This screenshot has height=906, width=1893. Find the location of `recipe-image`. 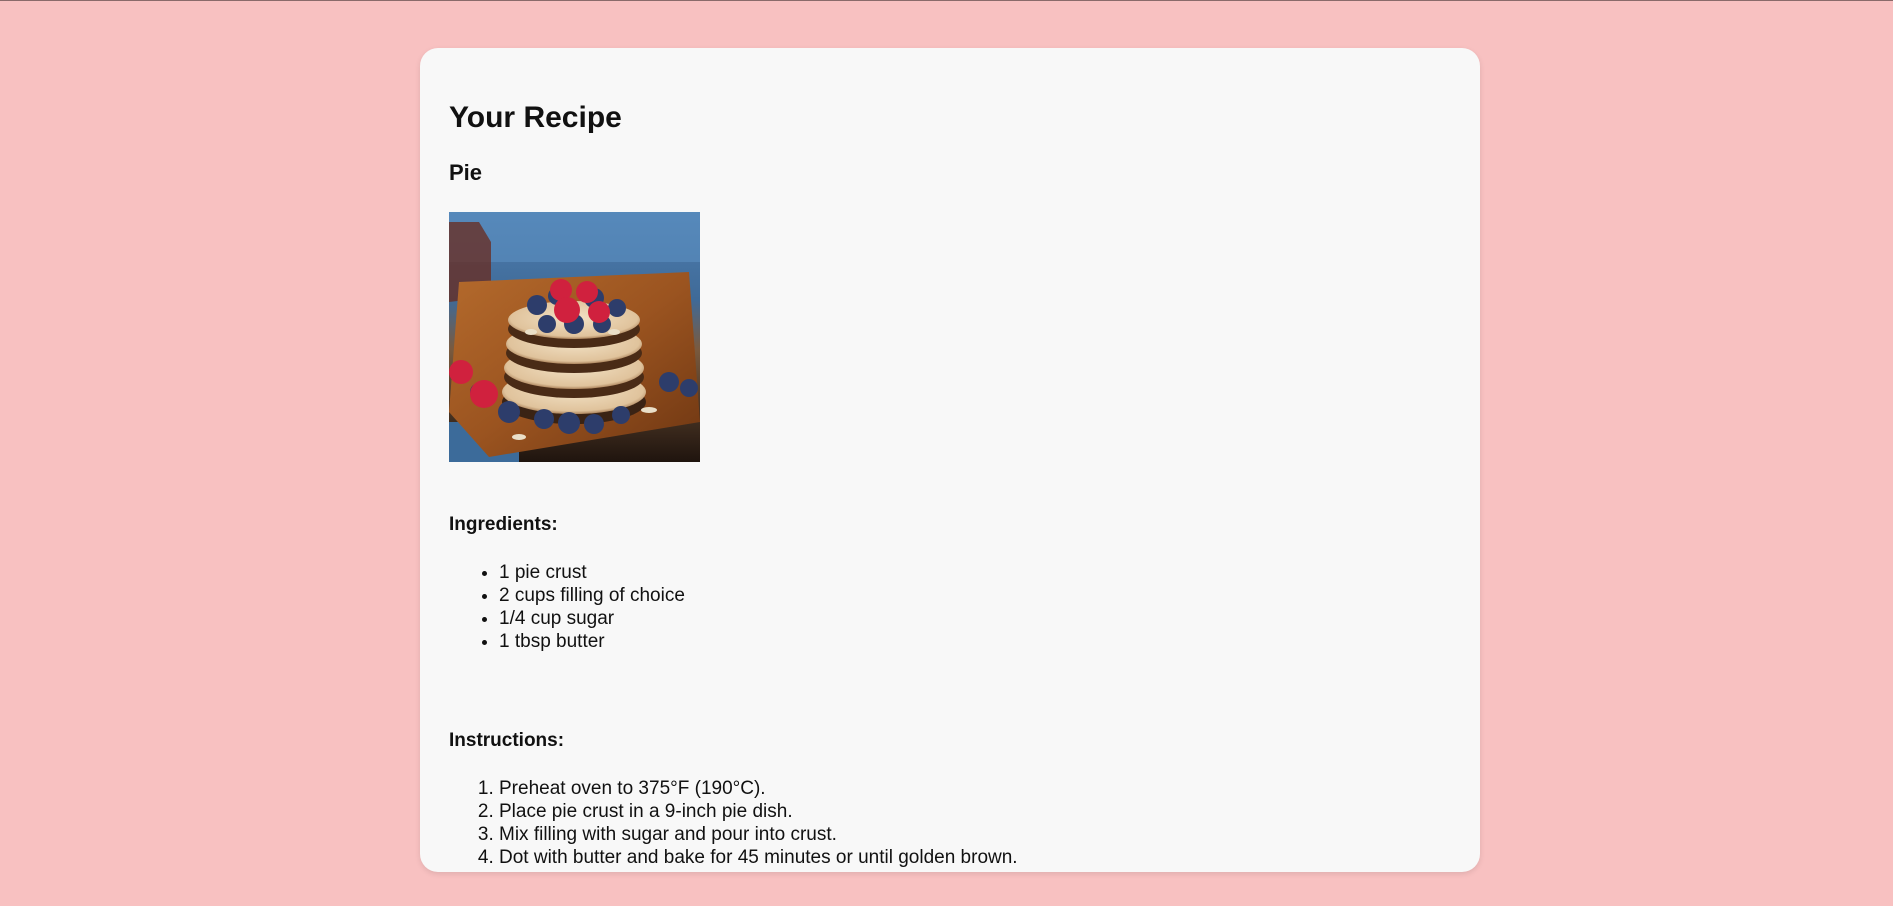

recipe-image is located at coordinates (574, 337).